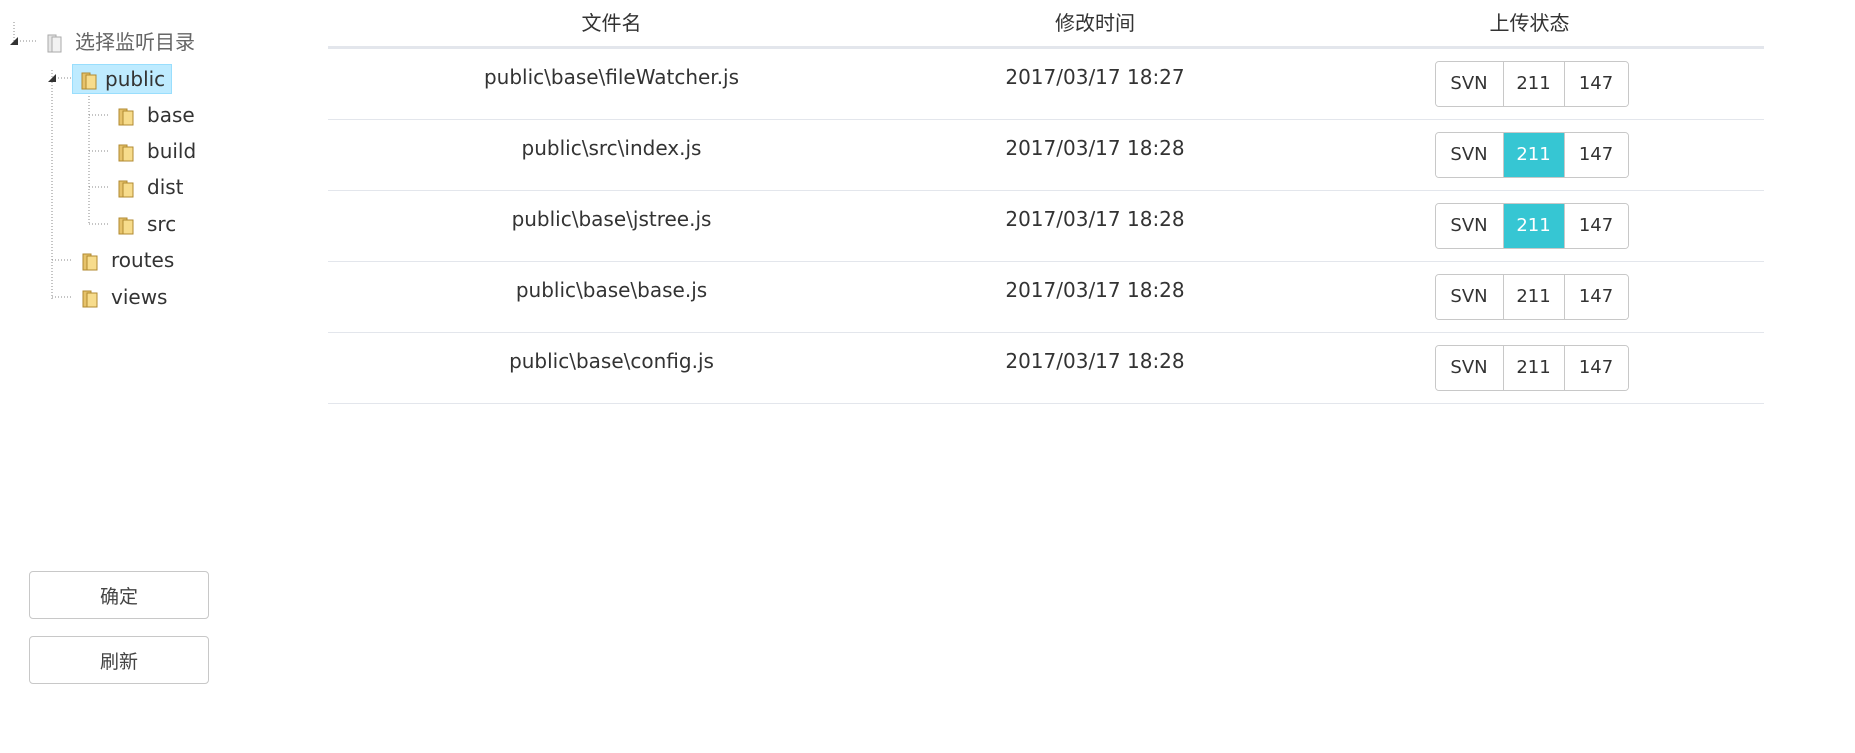  I want to click on tree-node-views: views, so click(126, 297).